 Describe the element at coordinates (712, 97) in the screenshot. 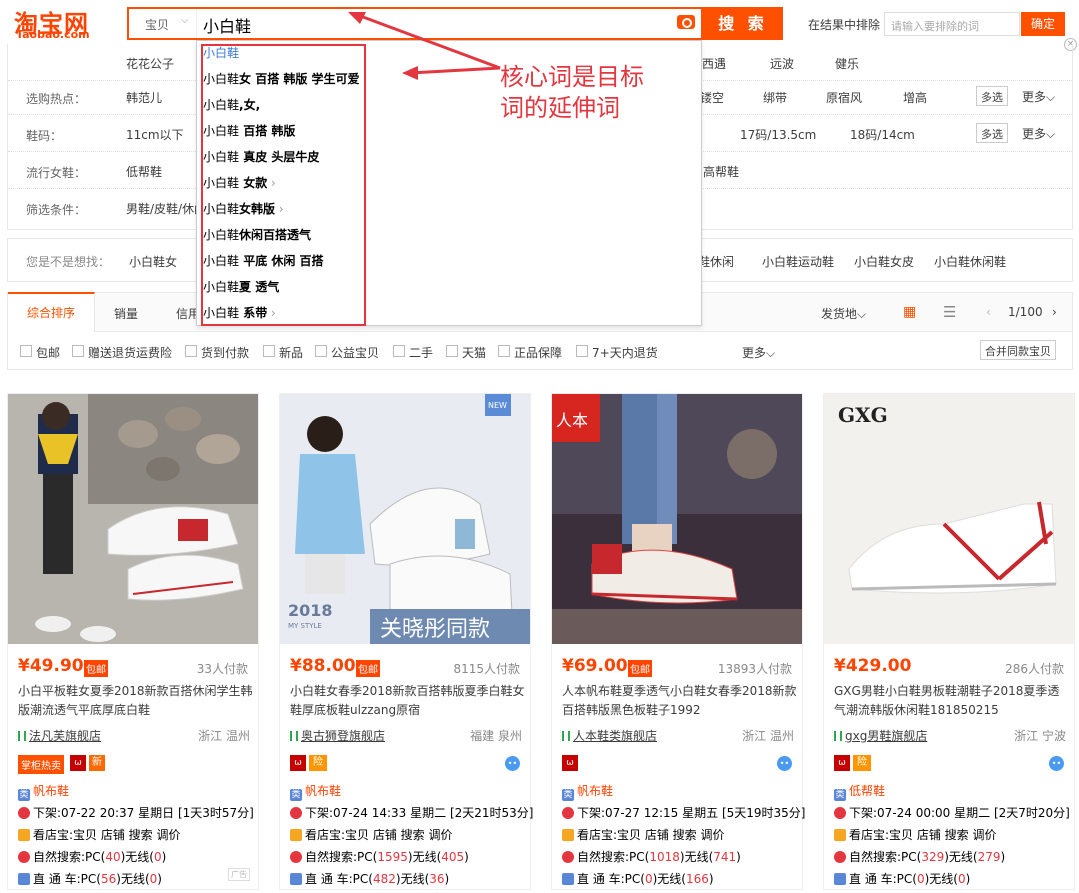

I see `filter-item: 镂空` at that location.